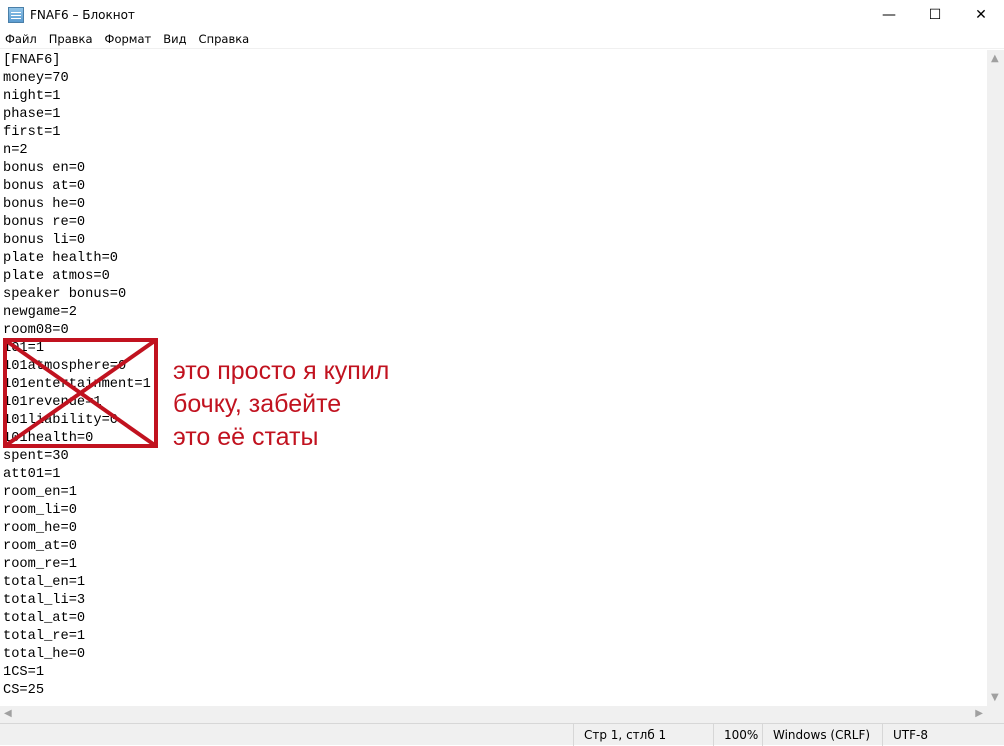 The width and height of the screenshot is (1004, 746). What do you see at coordinates (493, 714) in the screenshot?
I see `horizontal-scrollbar: ◀ ▶` at bounding box center [493, 714].